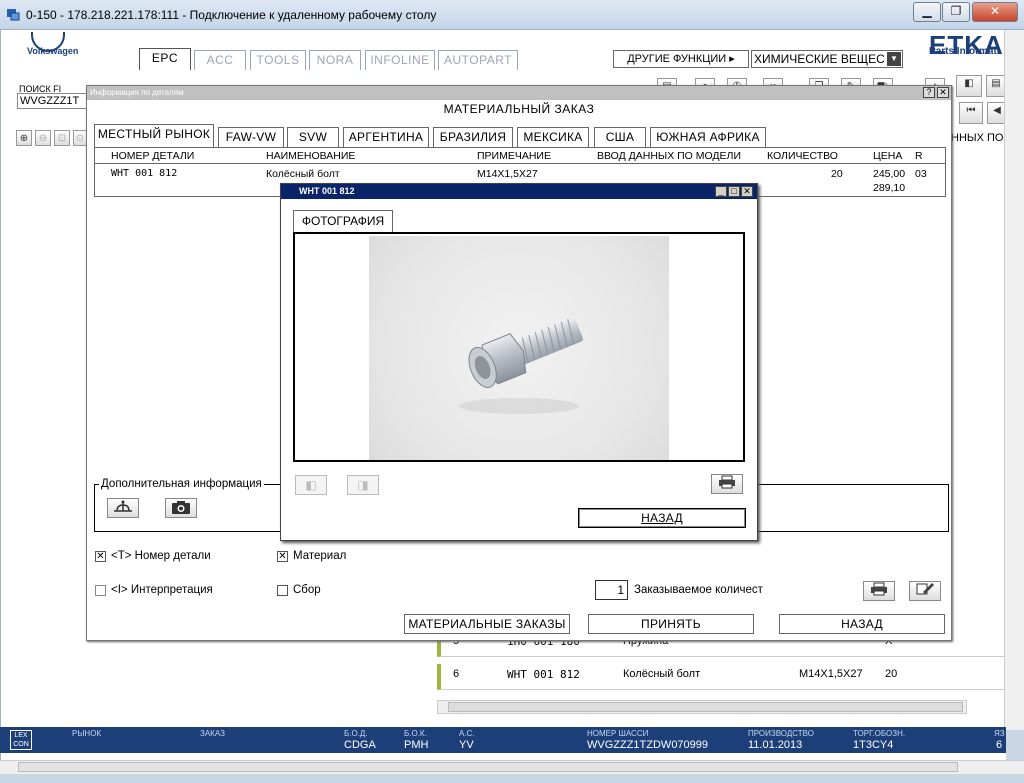 This screenshot has height=783, width=1024. I want to click on tab-acc: ACC, so click(220, 60).